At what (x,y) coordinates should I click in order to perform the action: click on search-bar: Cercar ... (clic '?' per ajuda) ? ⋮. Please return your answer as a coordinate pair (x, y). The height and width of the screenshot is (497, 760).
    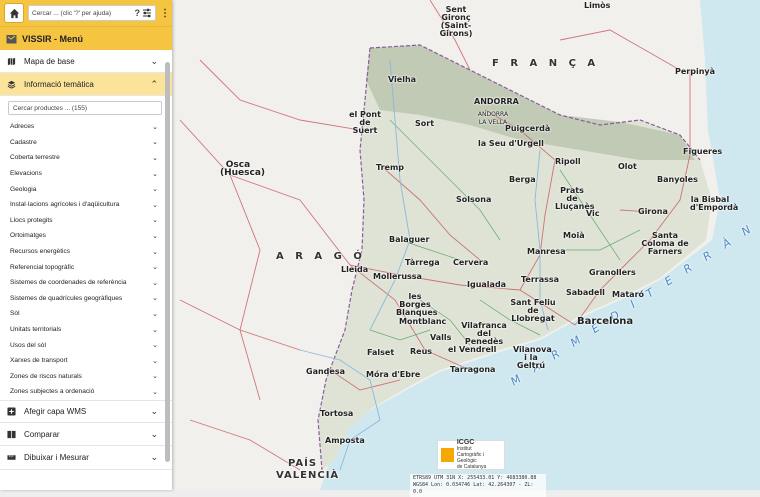
    Looking at the image, I should click on (86, 13).